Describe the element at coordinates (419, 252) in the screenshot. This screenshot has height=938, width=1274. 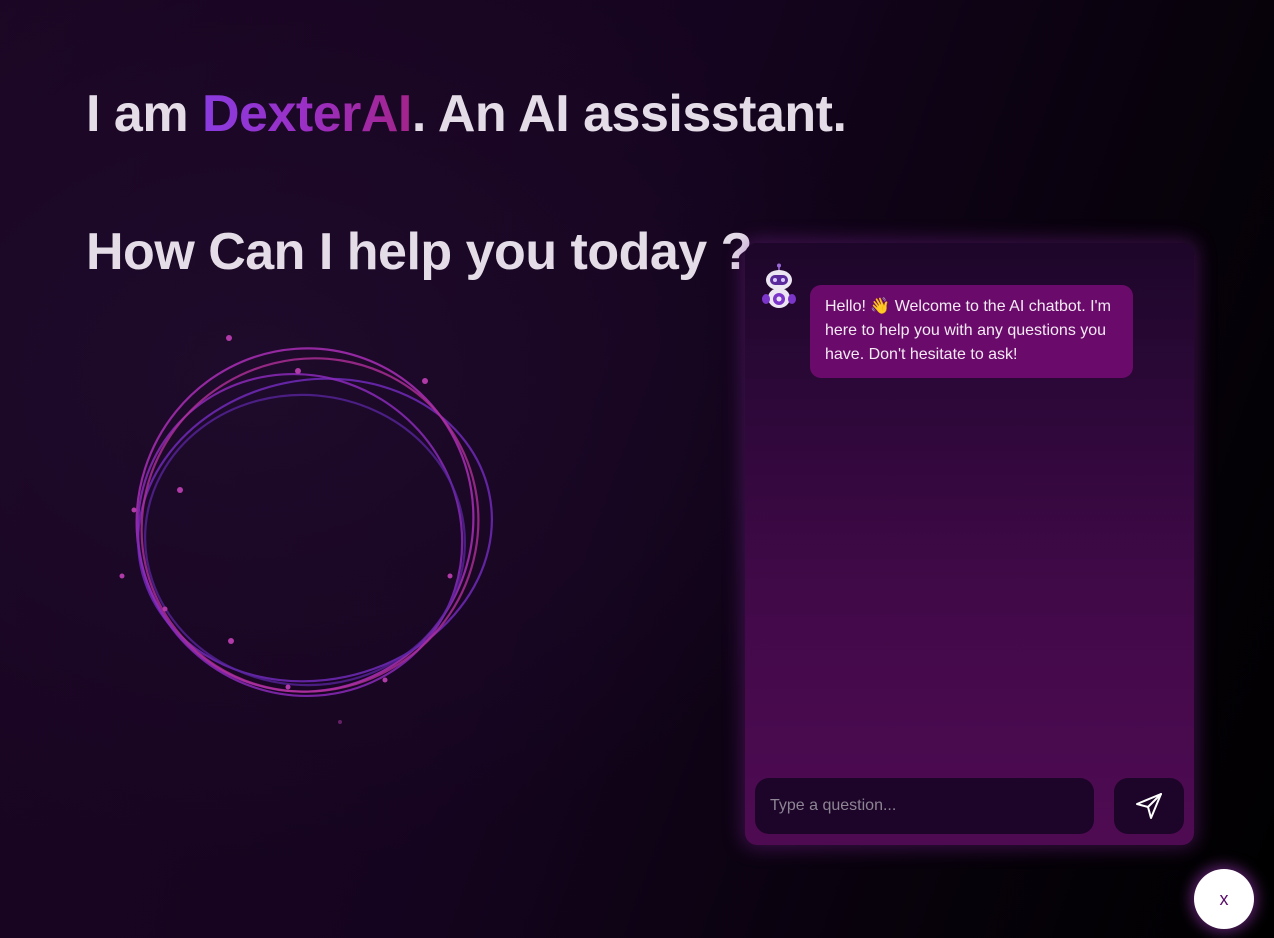
I see `hero-subtitle: How Can I help you today ?` at that location.